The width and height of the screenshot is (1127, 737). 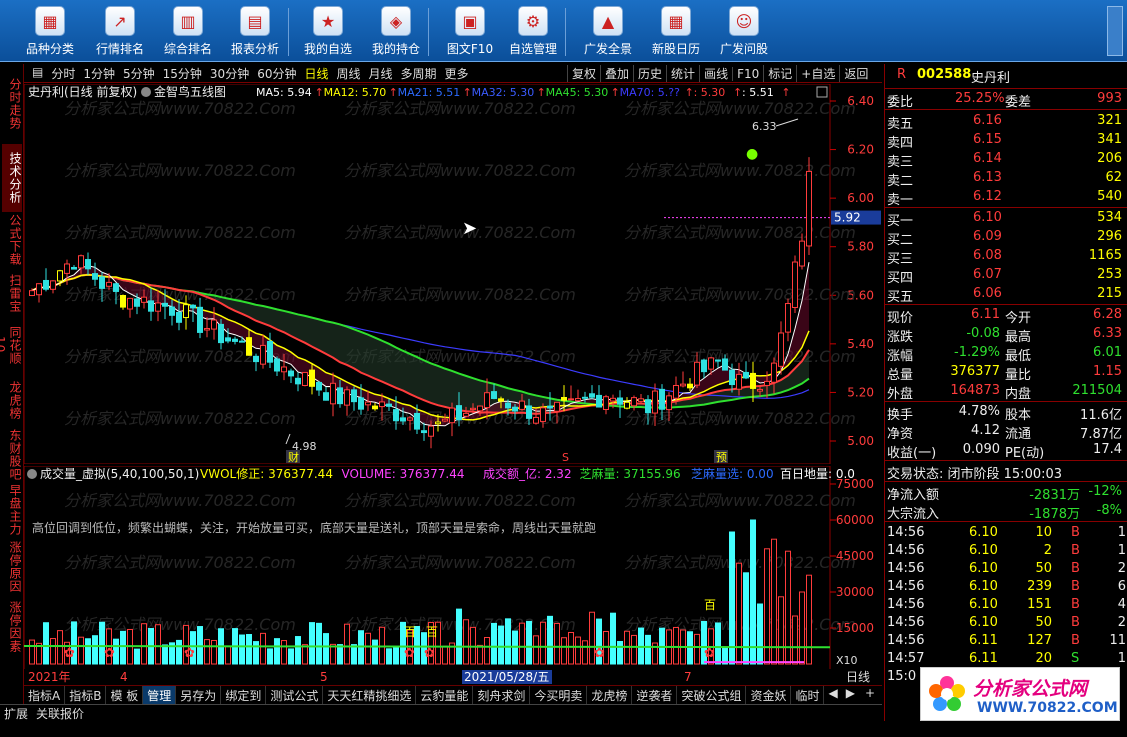 What do you see at coordinates (469, 228) in the screenshot?
I see `mouse-cursor-icon: ➤` at bounding box center [469, 228].